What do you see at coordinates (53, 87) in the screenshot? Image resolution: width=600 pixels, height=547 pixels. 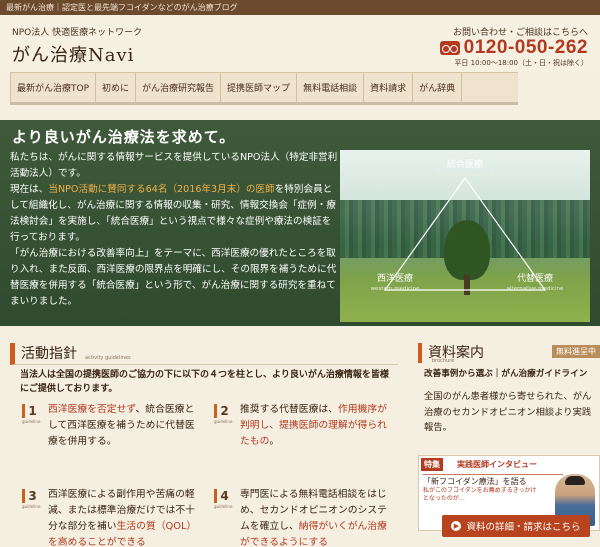 I see `nav-item-top: 最新がん治療TOP` at bounding box center [53, 87].